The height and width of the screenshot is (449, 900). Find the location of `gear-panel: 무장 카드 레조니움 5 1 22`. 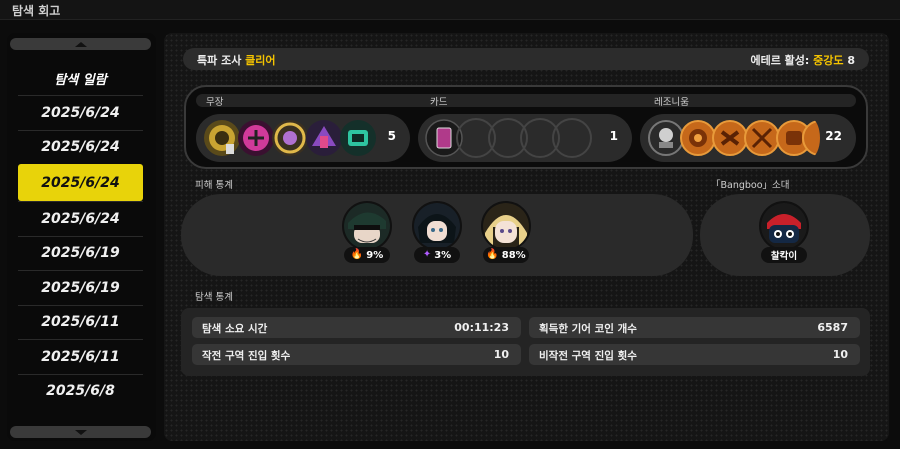

gear-panel: 무장 카드 레조니움 5 1 22 is located at coordinates (526, 127).